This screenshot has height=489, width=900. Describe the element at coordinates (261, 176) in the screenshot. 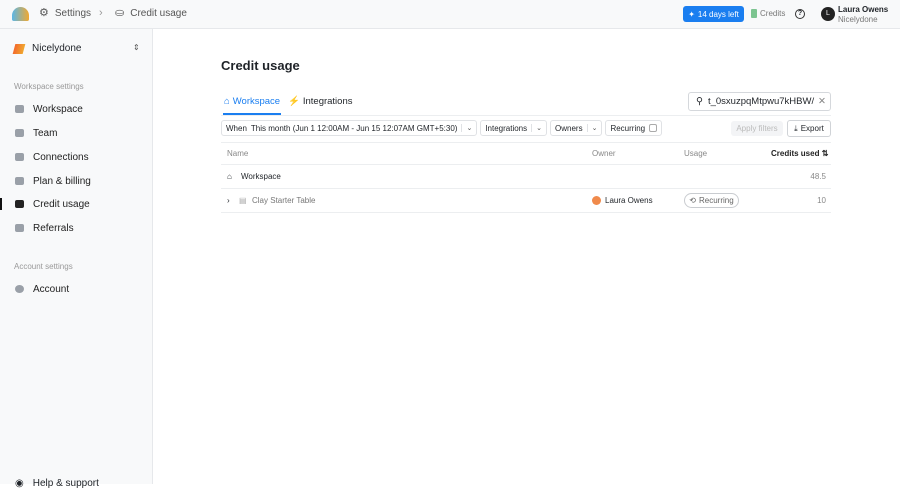

I see `row-name: Workspace` at that location.